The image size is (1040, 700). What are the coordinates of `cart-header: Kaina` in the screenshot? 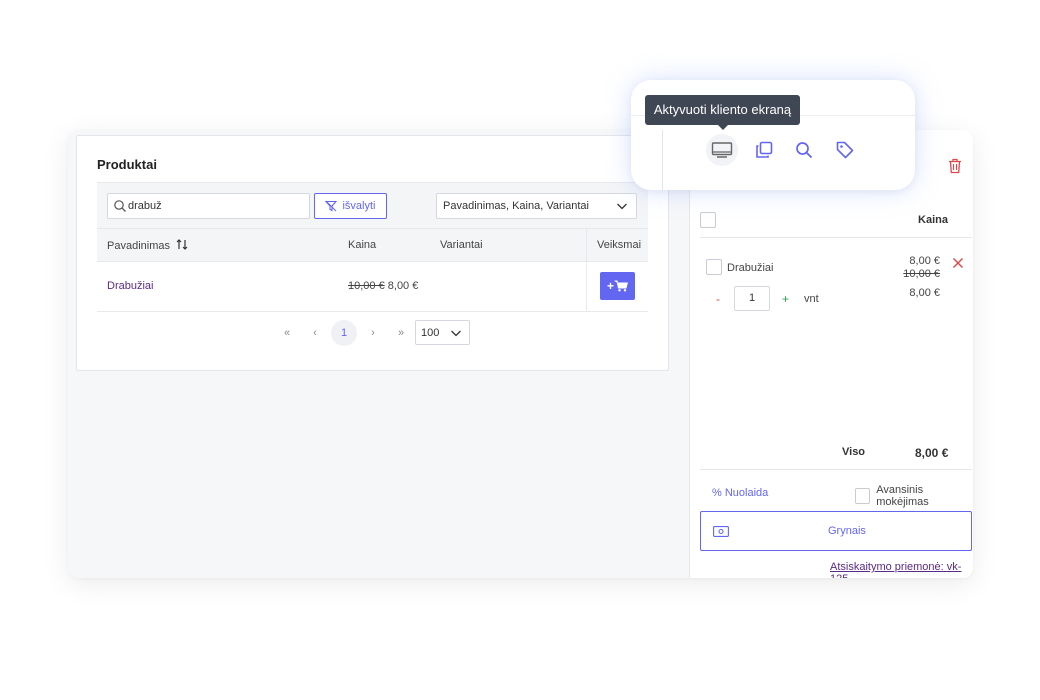 It's located at (836, 224).